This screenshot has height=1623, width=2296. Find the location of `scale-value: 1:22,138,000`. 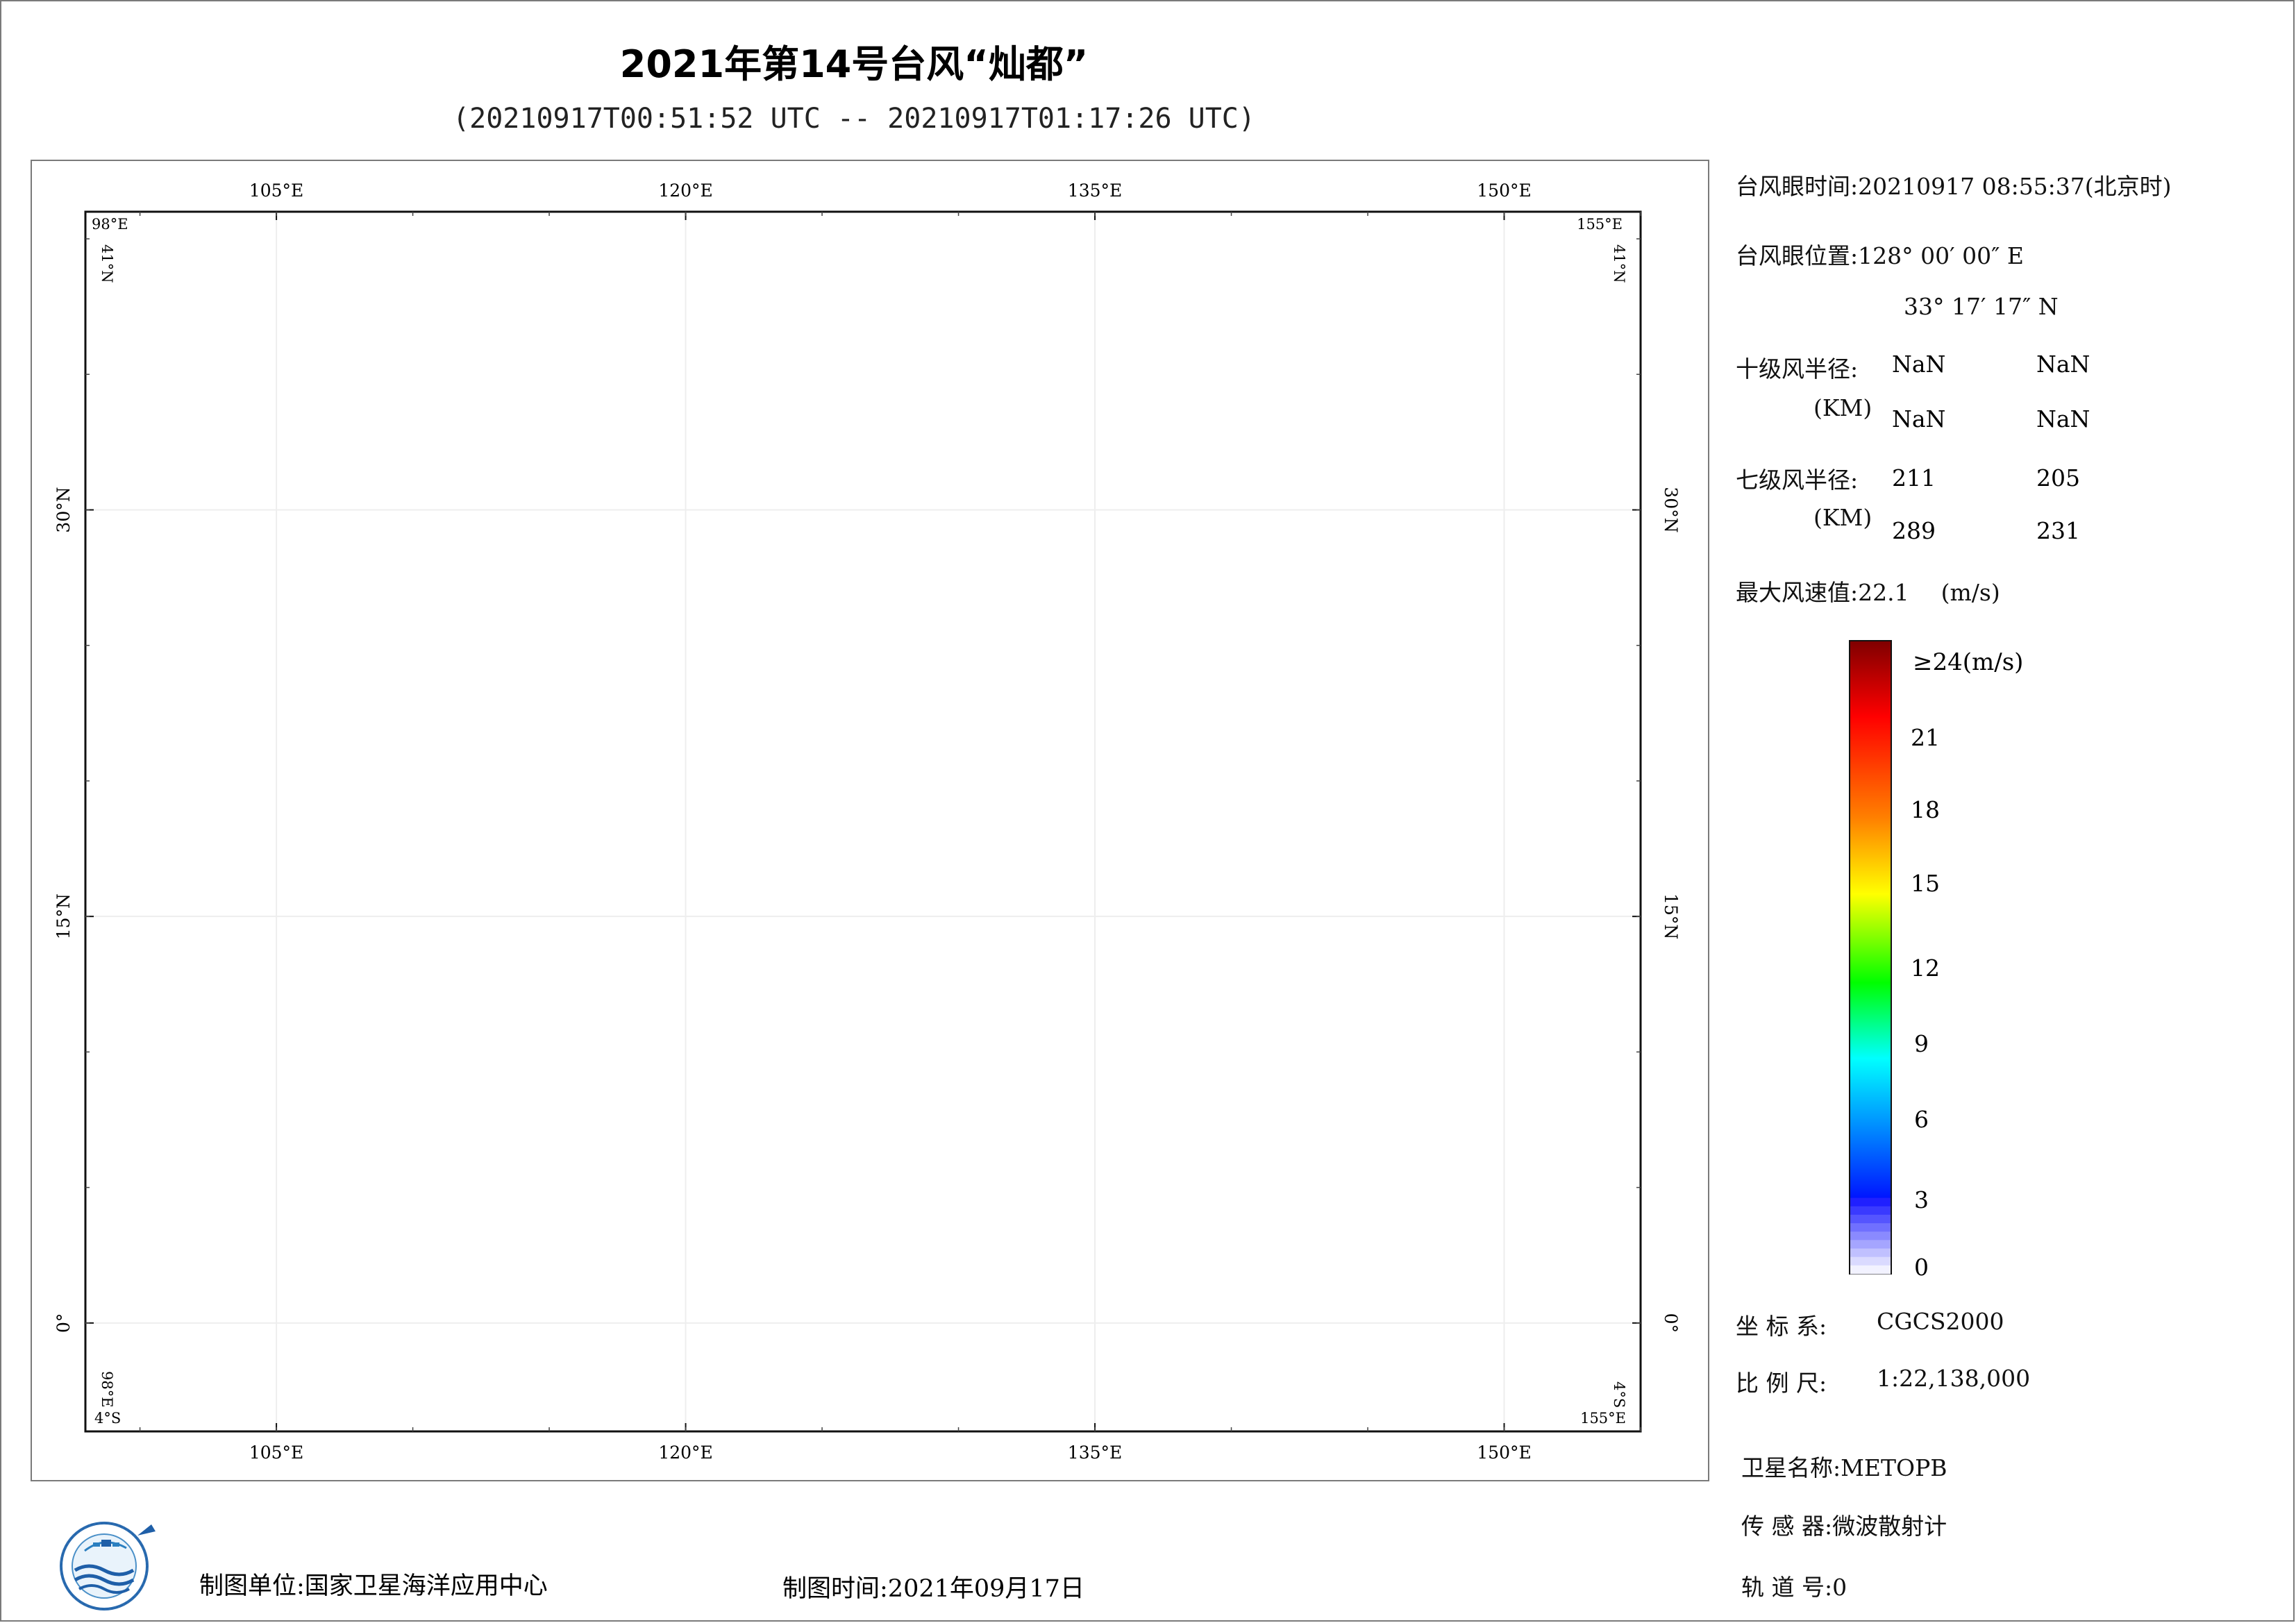

scale-value: 1:22,138,000 is located at coordinates (1954, 1378).